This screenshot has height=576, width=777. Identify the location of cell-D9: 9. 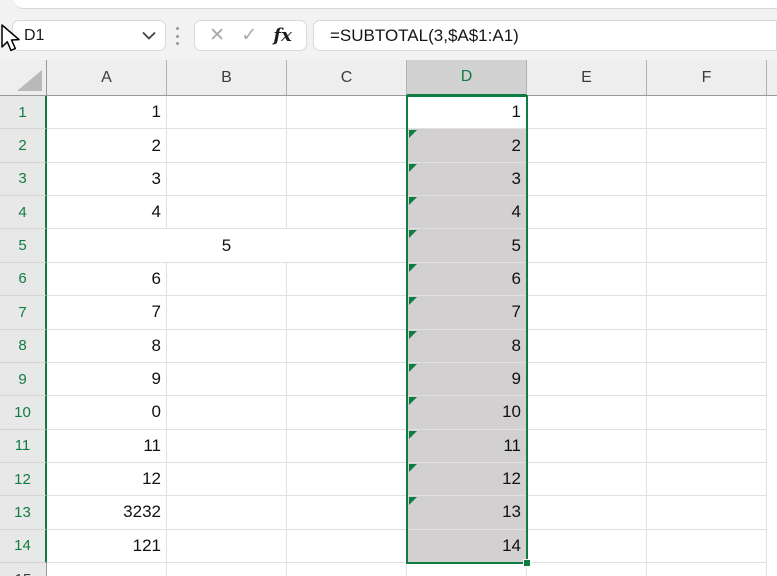
(467, 379).